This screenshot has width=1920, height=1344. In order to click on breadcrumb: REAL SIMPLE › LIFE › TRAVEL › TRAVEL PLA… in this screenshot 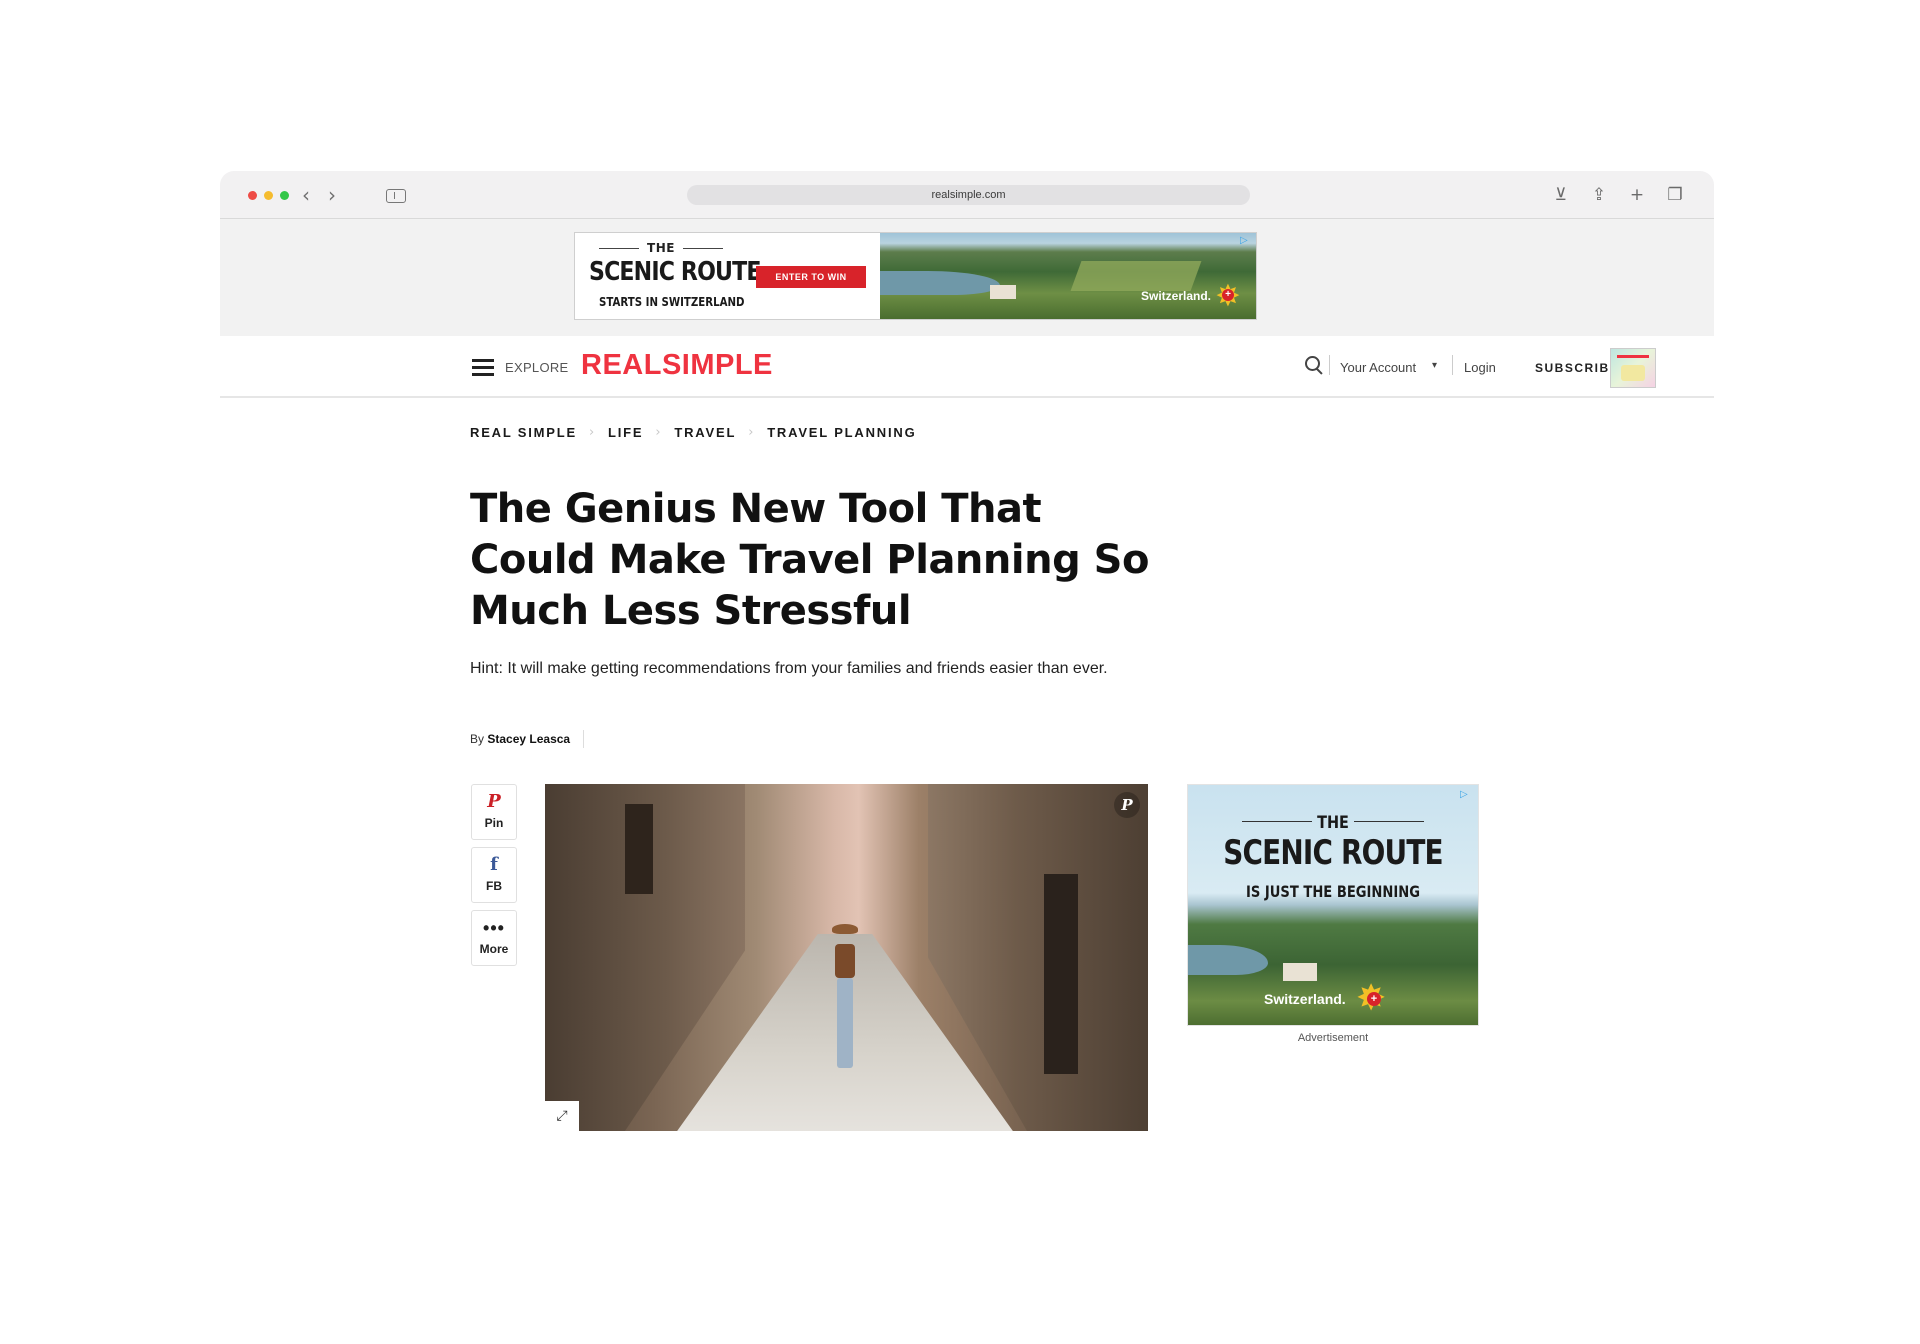, I will do `click(693, 432)`.